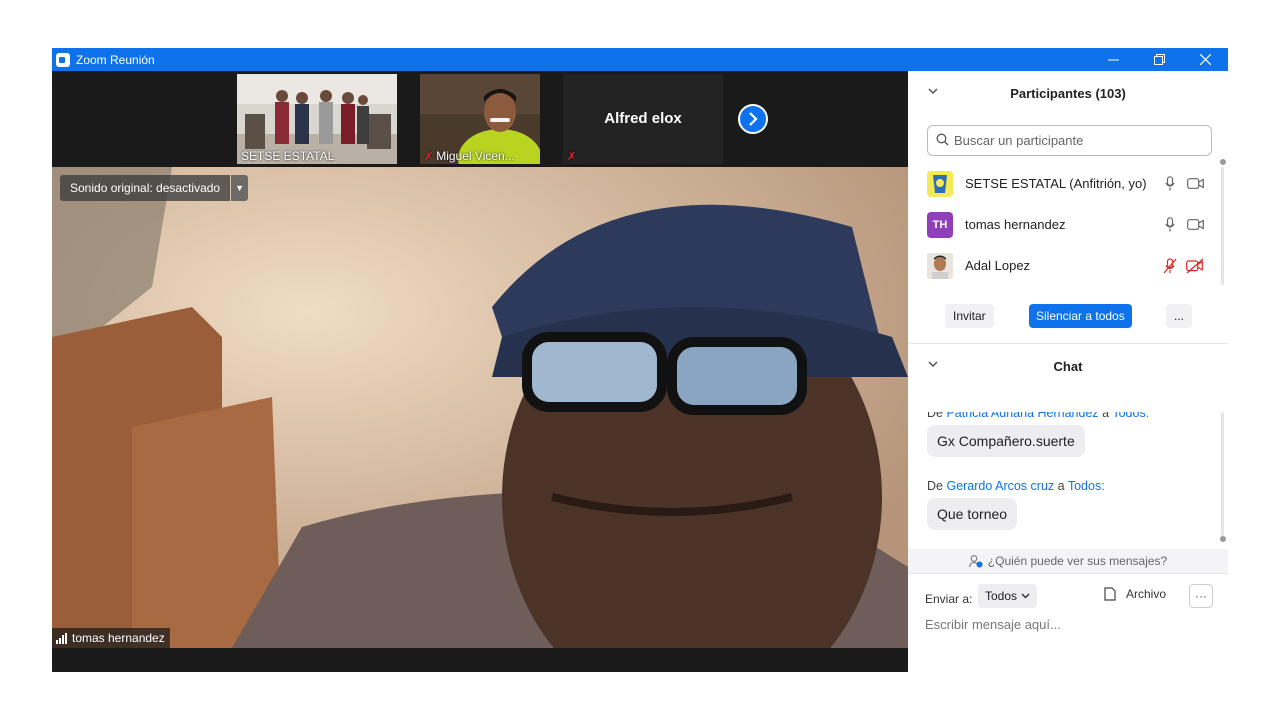  I want to click on title-bar: Zoom Reunión, so click(640, 59).